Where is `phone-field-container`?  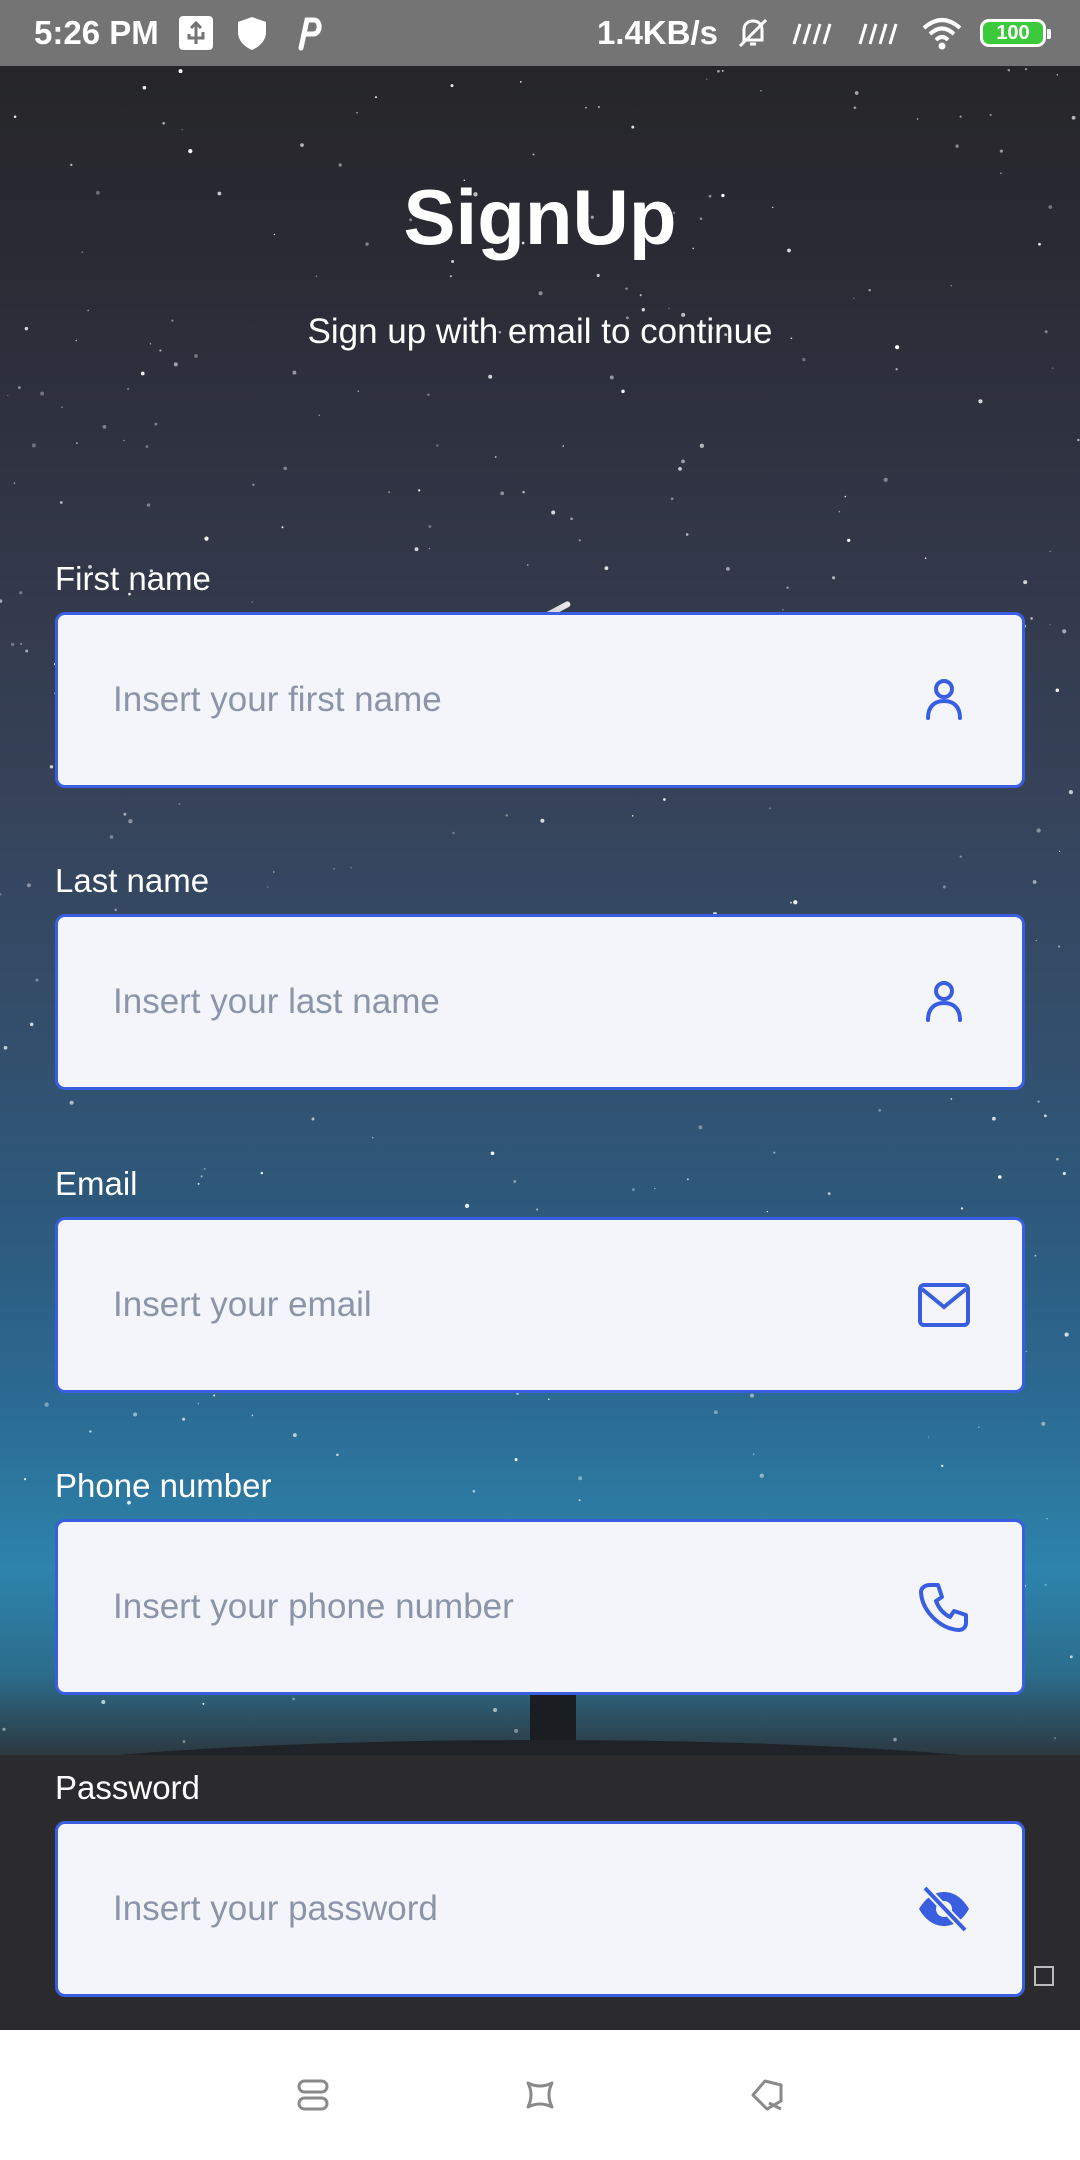 phone-field-container is located at coordinates (540, 1607).